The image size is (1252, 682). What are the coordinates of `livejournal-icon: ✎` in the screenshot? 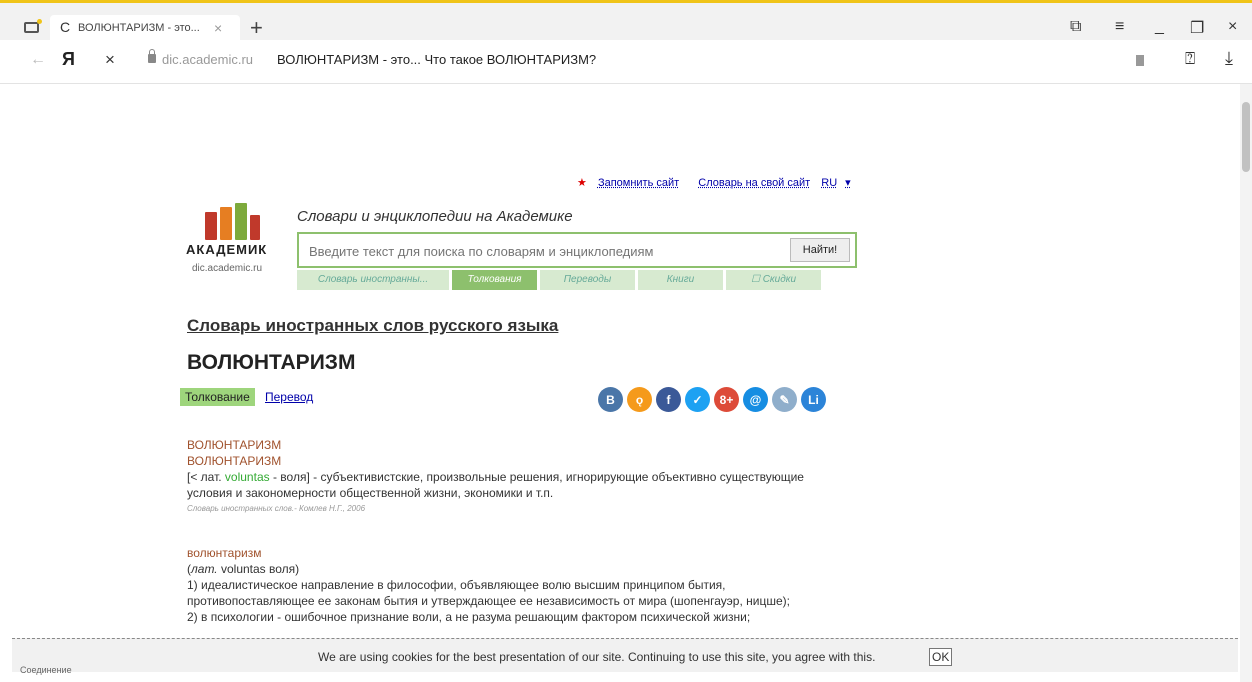 It's located at (784, 399).